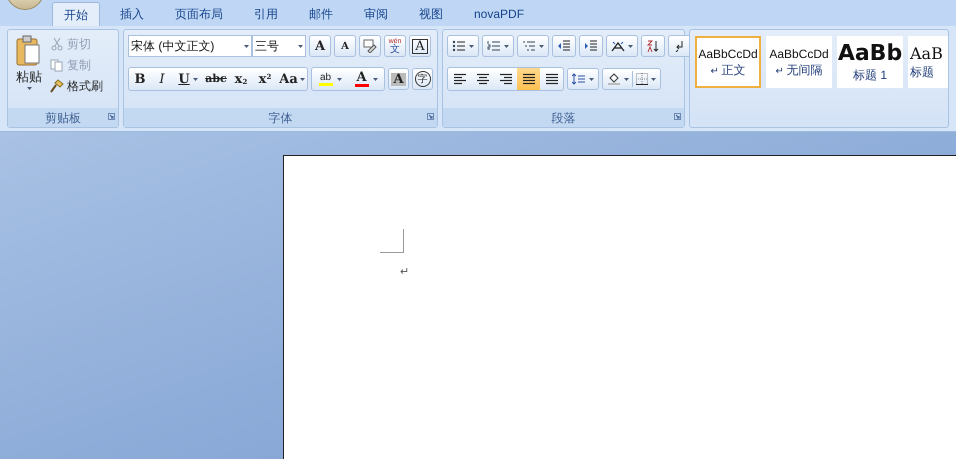 This screenshot has width=956, height=459. What do you see at coordinates (728, 62) in the screenshot?
I see `style-item: AaBbCcDd ↵ 正文` at bounding box center [728, 62].